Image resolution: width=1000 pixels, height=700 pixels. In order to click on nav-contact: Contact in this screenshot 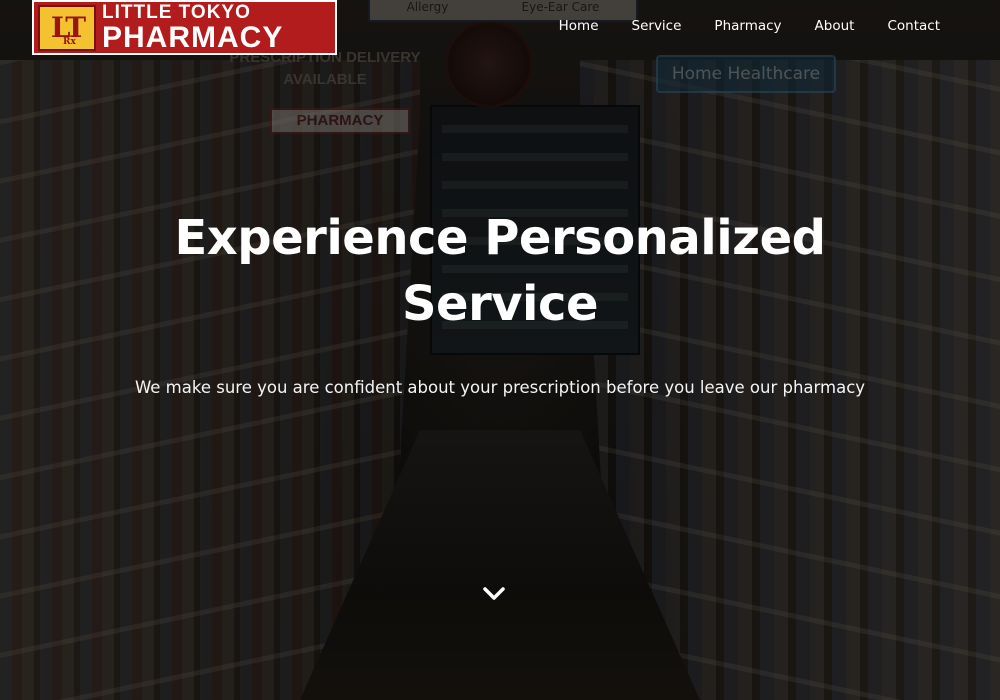, I will do `click(913, 26)`.